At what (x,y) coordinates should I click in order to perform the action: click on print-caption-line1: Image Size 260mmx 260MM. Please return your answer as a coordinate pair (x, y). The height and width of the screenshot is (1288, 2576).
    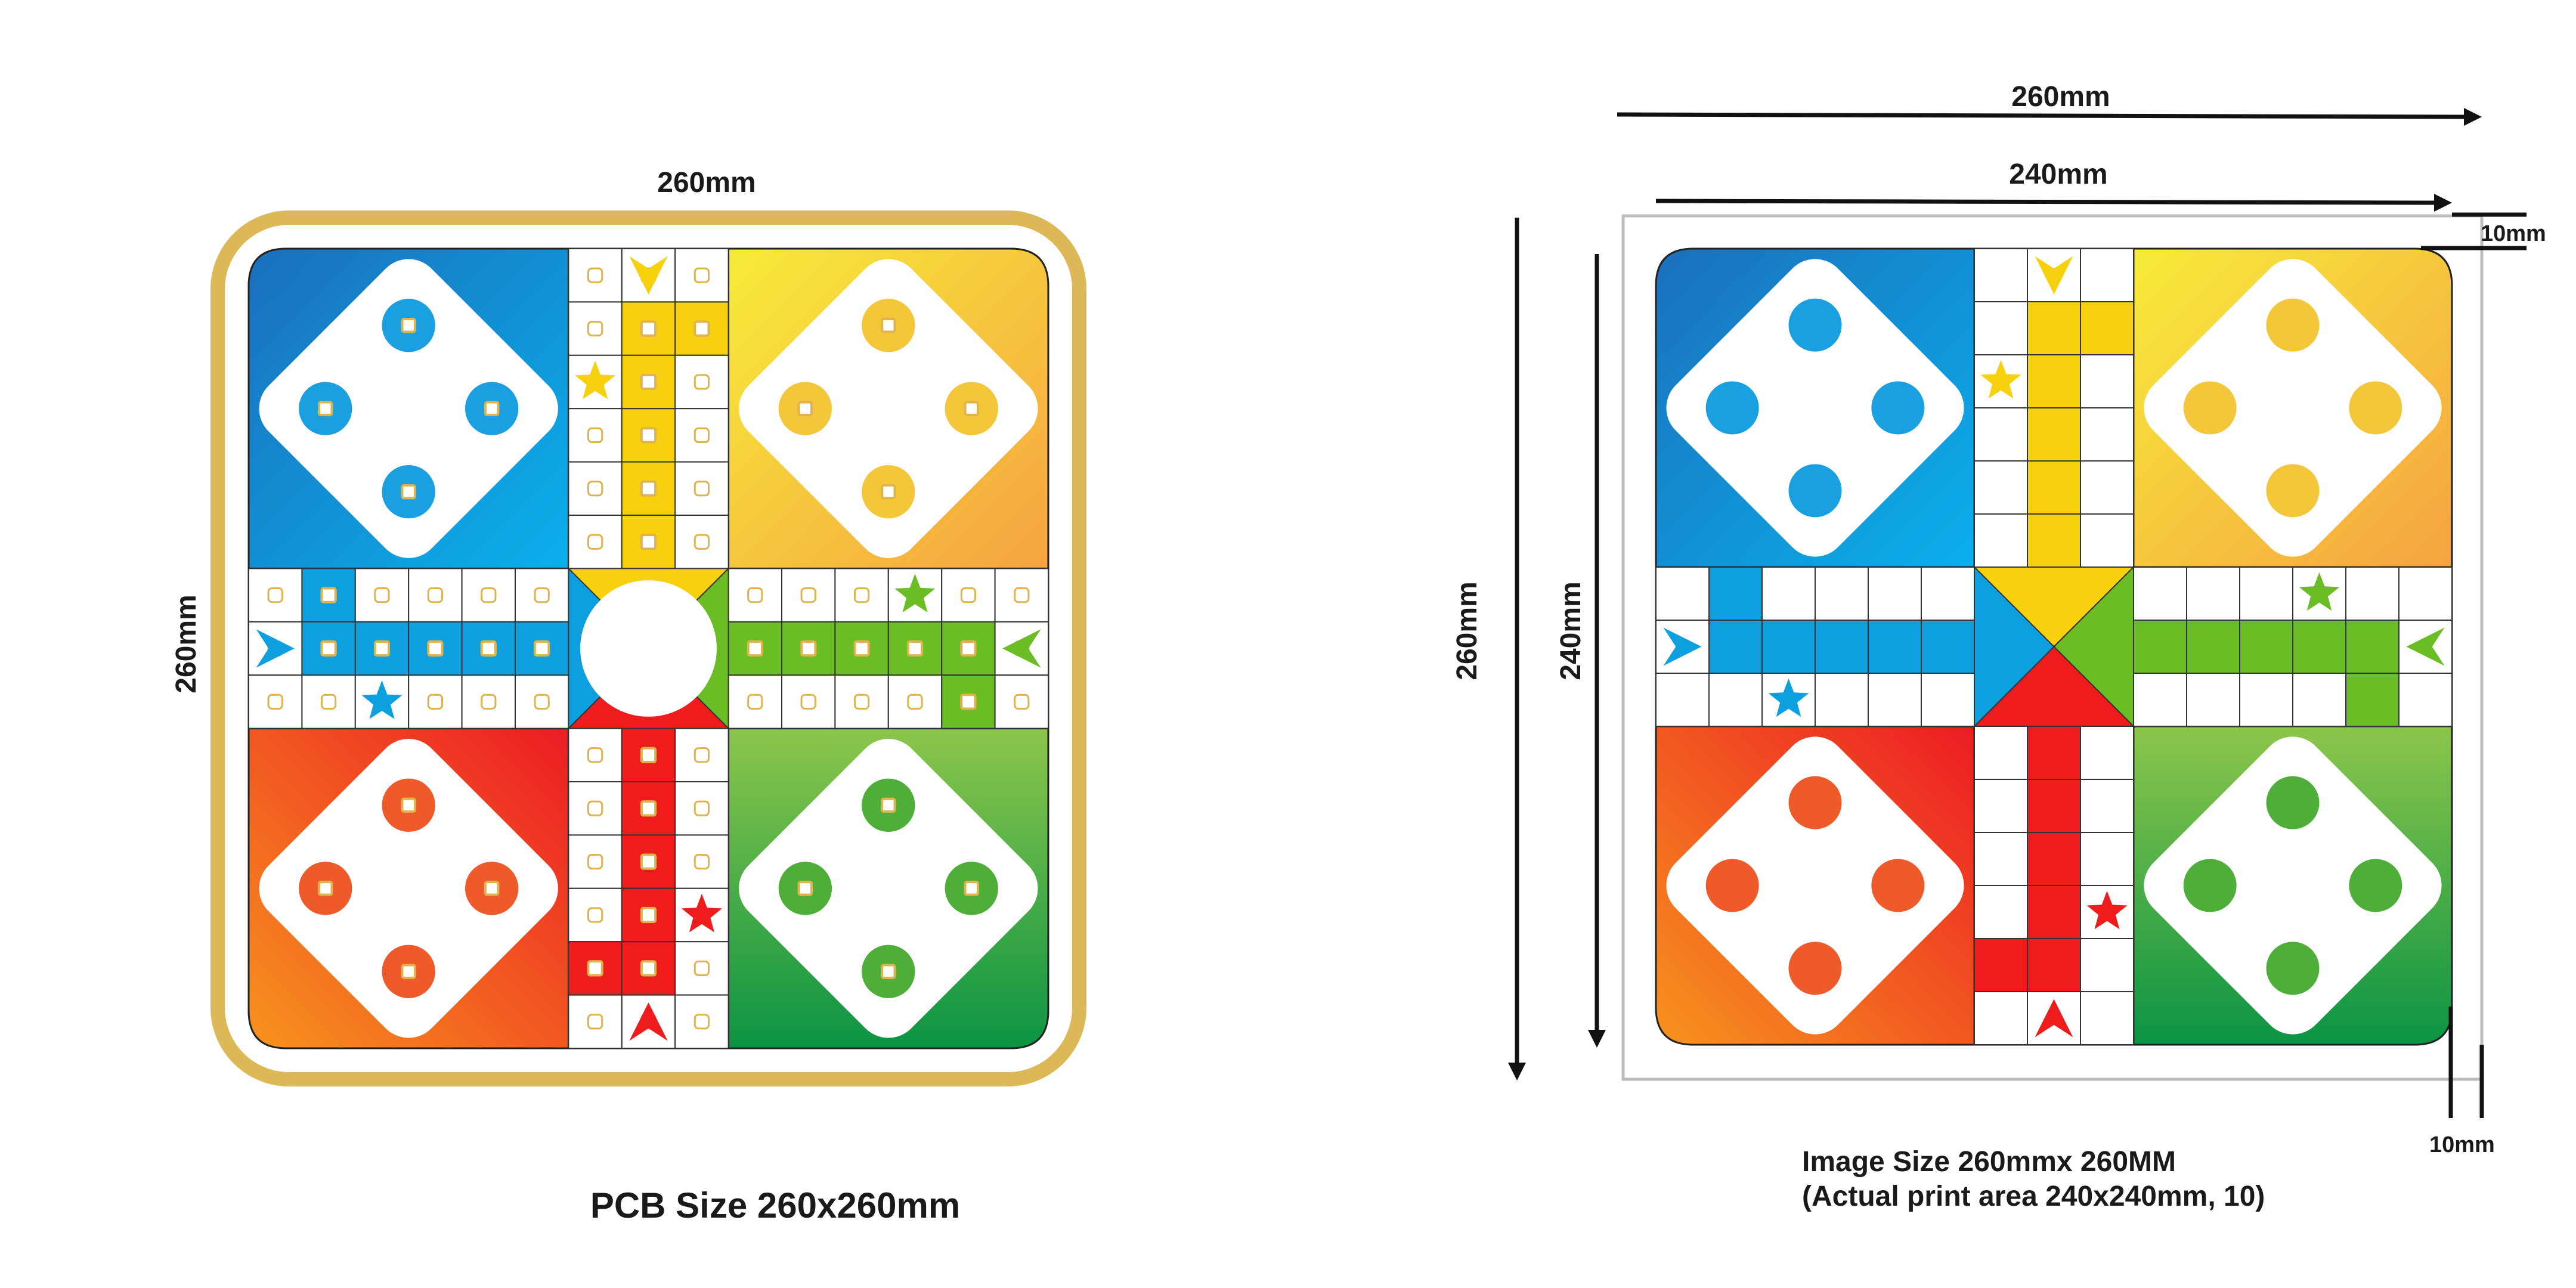
    Looking at the image, I should click on (1989, 1162).